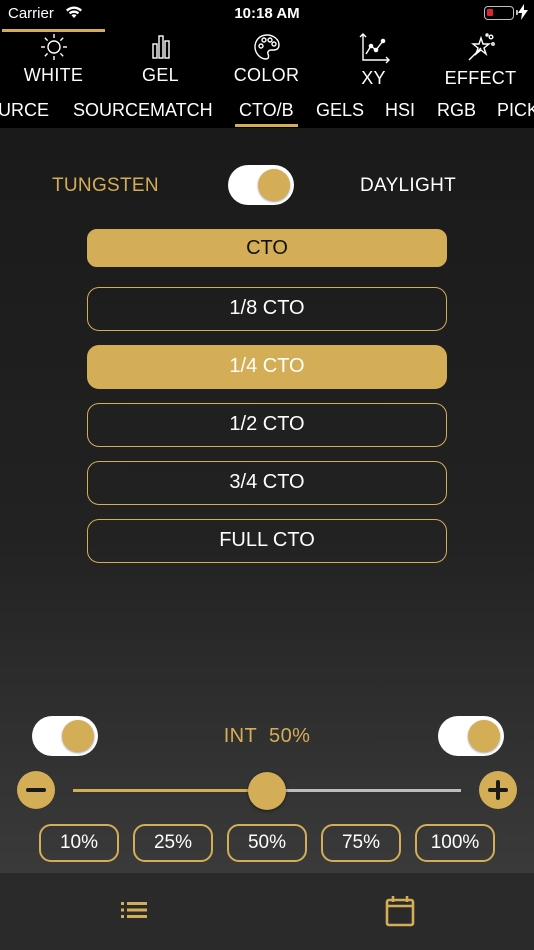  Describe the element at coordinates (143, 110) in the screenshot. I see `tab-sourcematch: SOURCEMATCH` at that location.